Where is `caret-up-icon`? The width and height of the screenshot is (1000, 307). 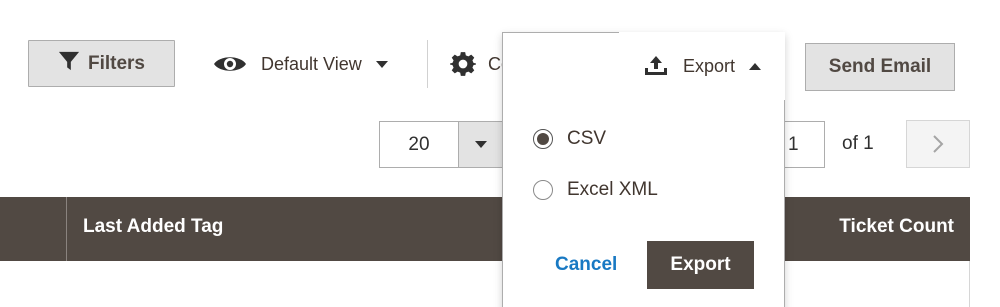
caret-up-icon is located at coordinates (755, 66).